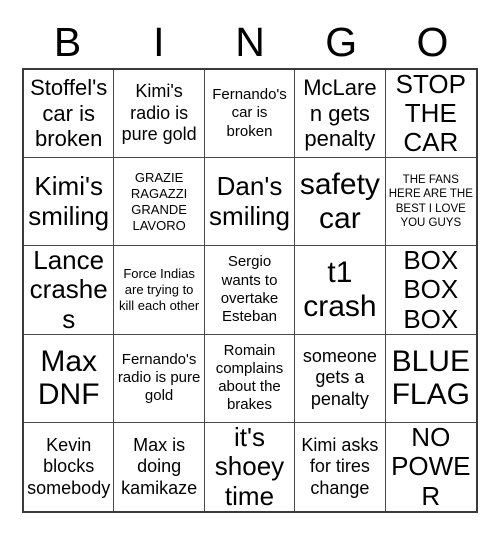 The width and height of the screenshot is (500, 544). I want to click on bingo-cell: Romain complains about the brakes, so click(250, 378).